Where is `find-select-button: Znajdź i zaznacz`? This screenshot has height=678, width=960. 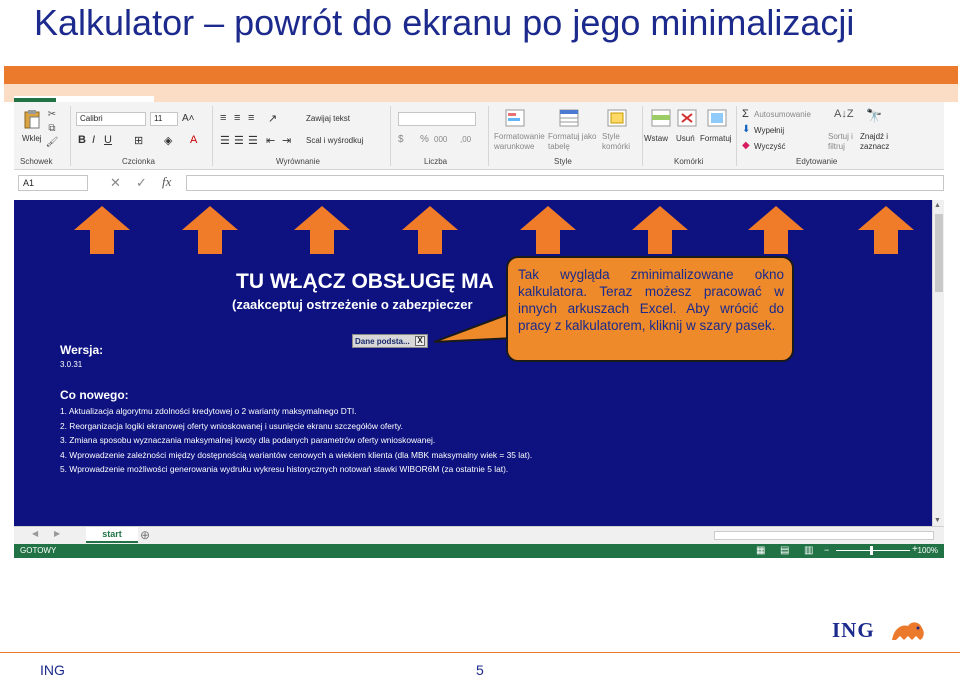
find-select-button: Znajdź i zaznacz is located at coordinates (877, 142).